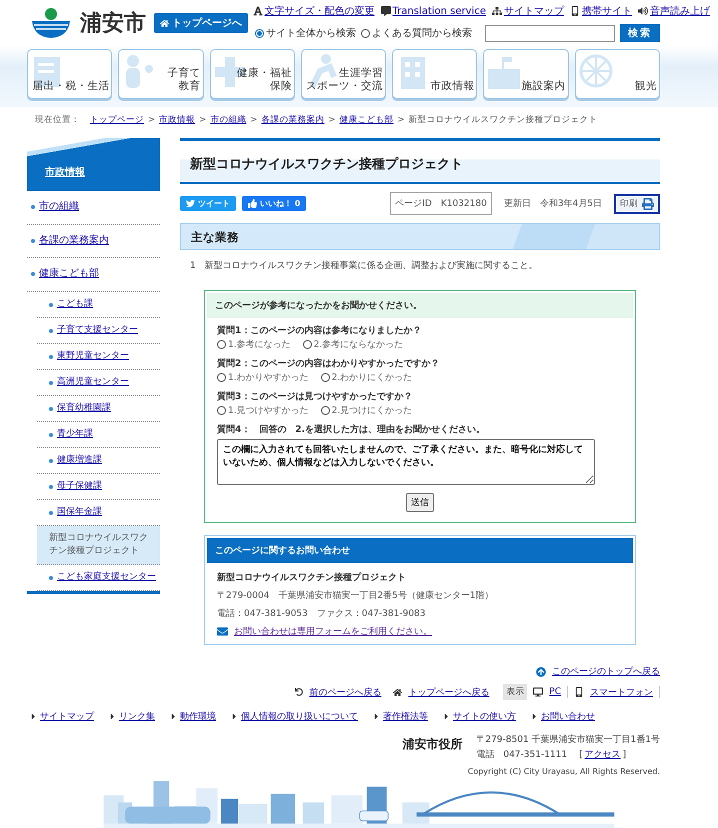 The width and height of the screenshot is (718, 828). What do you see at coordinates (607, 11) in the screenshot?
I see `utility-link: 携帯サイト` at bounding box center [607, 11].